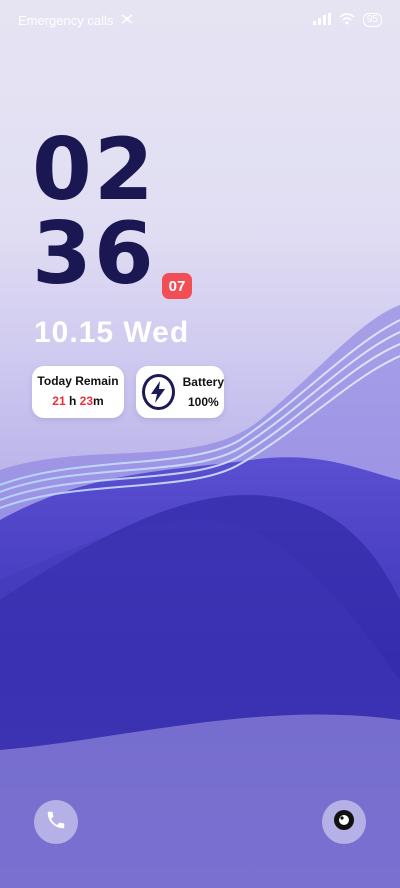  What do you see at coordinates (158, 392) in the screenshot?
I see `bolt-icon` at bounding box center [158, 392].